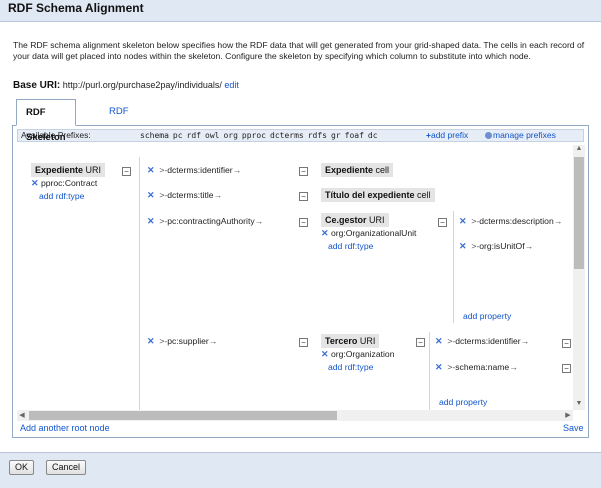  Describe the element at coordinates (59, 170) in the screenshot. I see `root-node-name: Expediente` at that location.